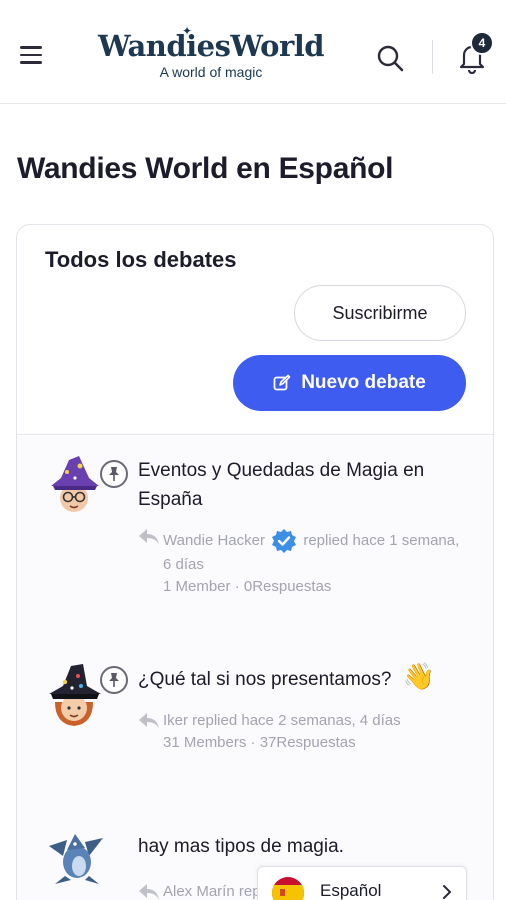 Image resolution: width=506 pixels, height=900 pixels. Describe the element at coordinates (419, 676) in the screenshot. I see `waving-hand-emoji: 👋` at that location.